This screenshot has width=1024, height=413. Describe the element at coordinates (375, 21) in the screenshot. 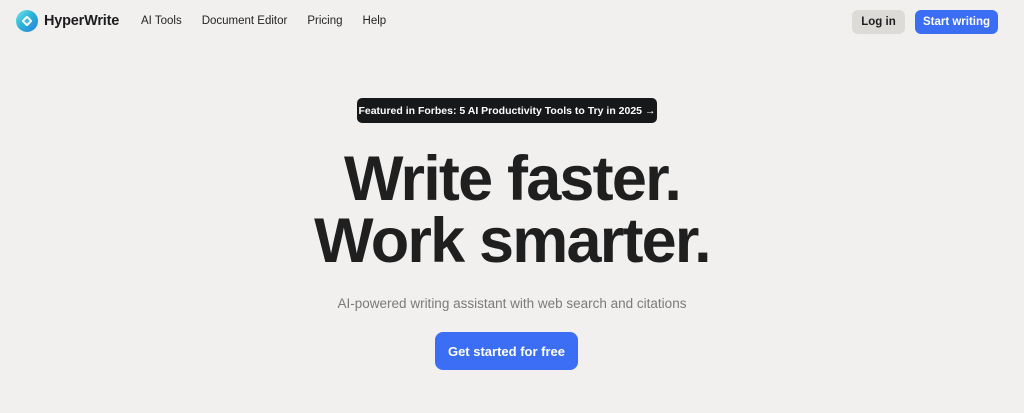

I see `nav-link-help: Help` at that location.